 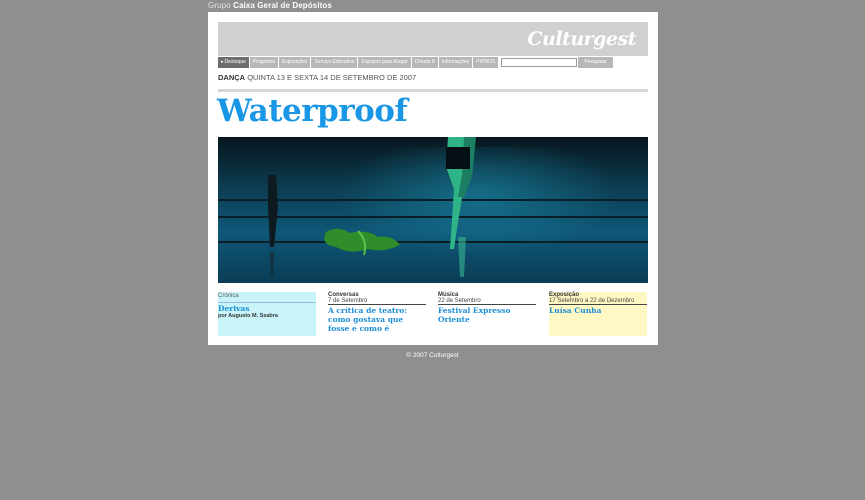 What do you see at coordinates (581, 39) in the screenshot?
I see `culturgest-logo: Culturgest` at bounding box center [581, 39].